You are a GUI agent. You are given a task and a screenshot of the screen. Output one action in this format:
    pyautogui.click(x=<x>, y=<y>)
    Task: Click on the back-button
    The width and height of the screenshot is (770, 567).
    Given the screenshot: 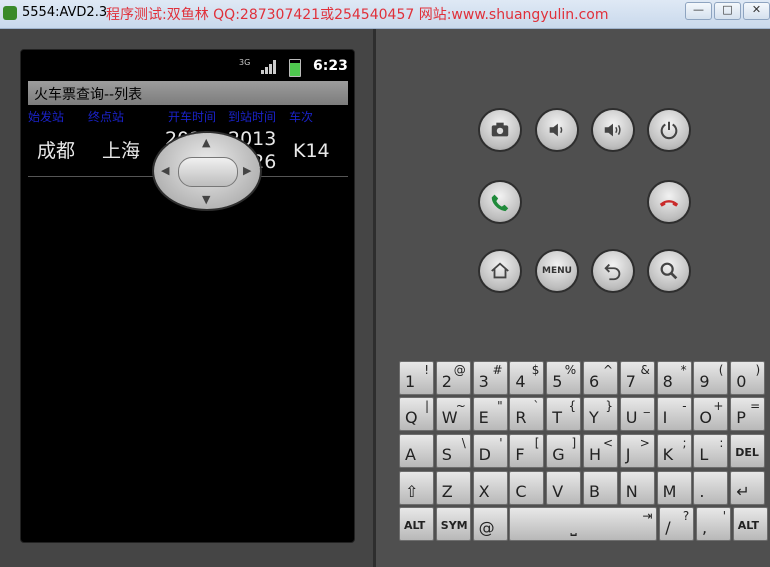 What is the action you would take?
    pyautogui.click(x=613, y=271)
    